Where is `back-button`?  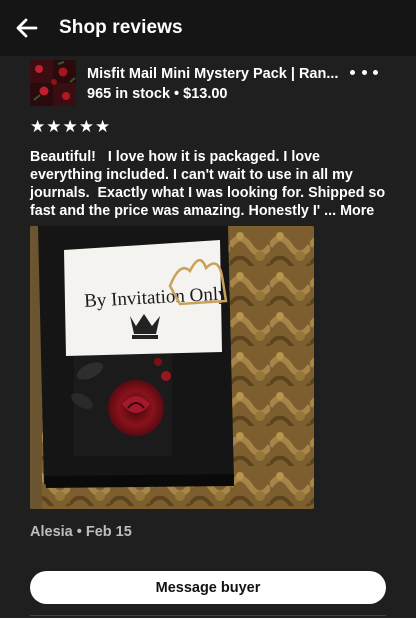
back-button is located at coordinates (27, 28).